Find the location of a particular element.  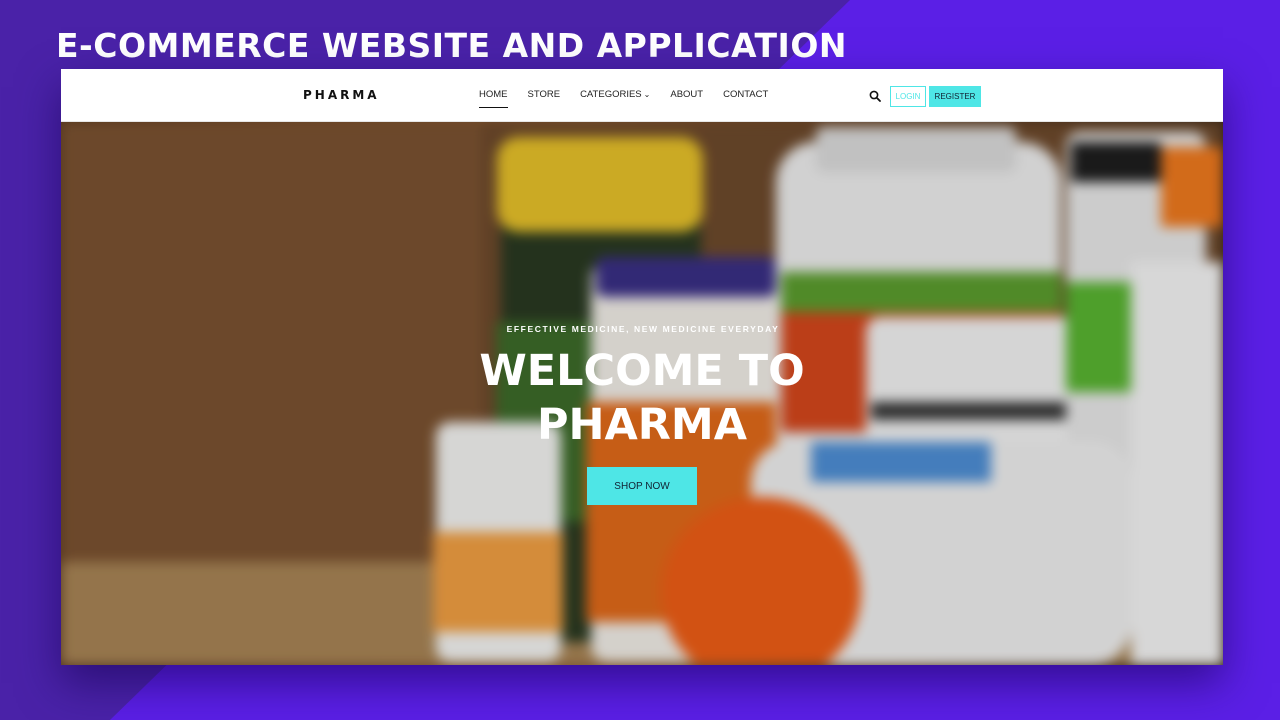

nav-about: ABOUT is located at coordinates (686, 97).